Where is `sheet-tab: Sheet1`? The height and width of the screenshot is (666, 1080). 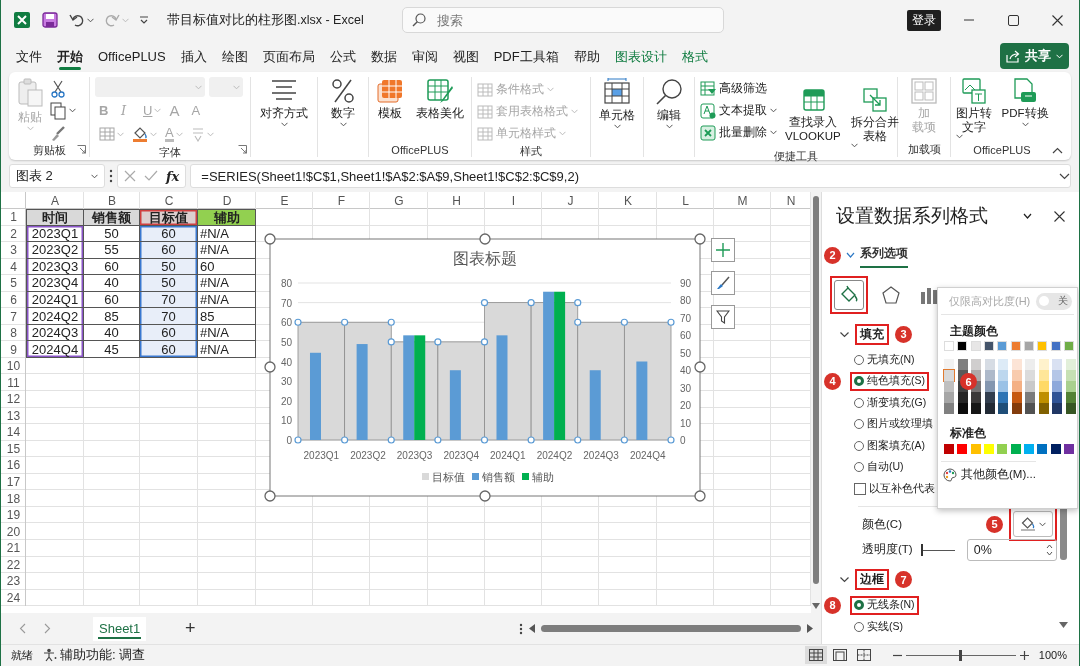
sheet-tab: Sheet1 is located at coordinates (120, 628).